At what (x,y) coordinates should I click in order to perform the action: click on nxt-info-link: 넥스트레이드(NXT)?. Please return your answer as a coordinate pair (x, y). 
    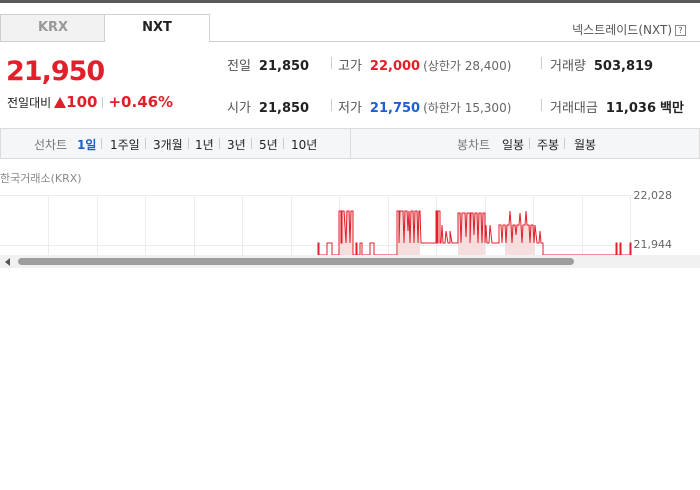
    Looking at the image, I should click on (629, 29).